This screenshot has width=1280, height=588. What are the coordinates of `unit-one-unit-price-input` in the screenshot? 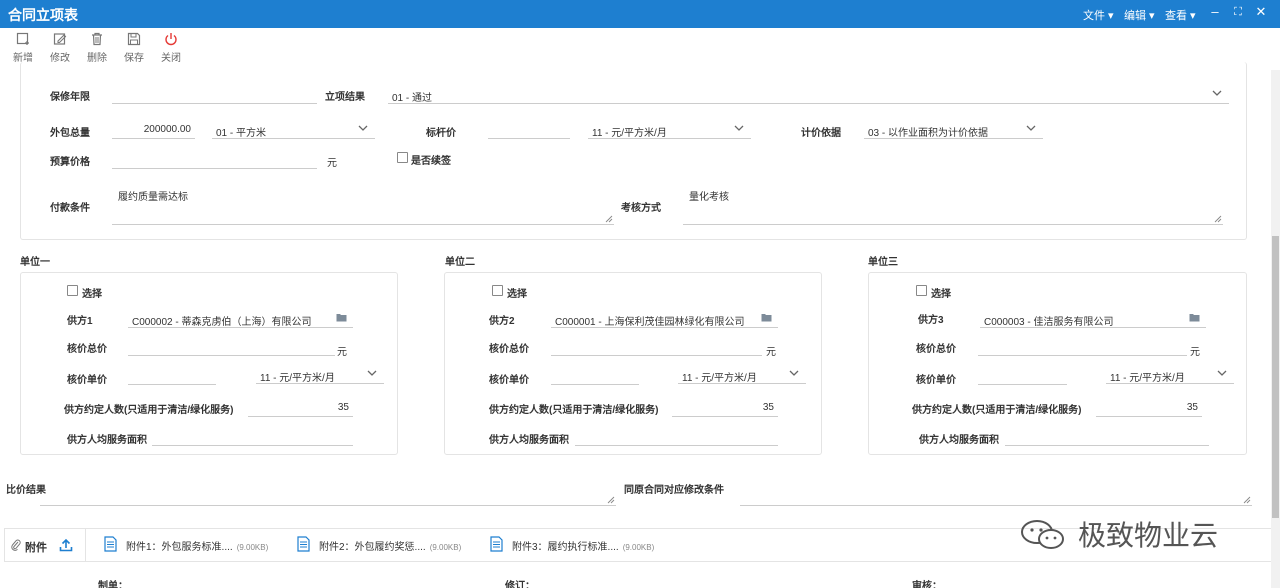 It's located at (172, 376).